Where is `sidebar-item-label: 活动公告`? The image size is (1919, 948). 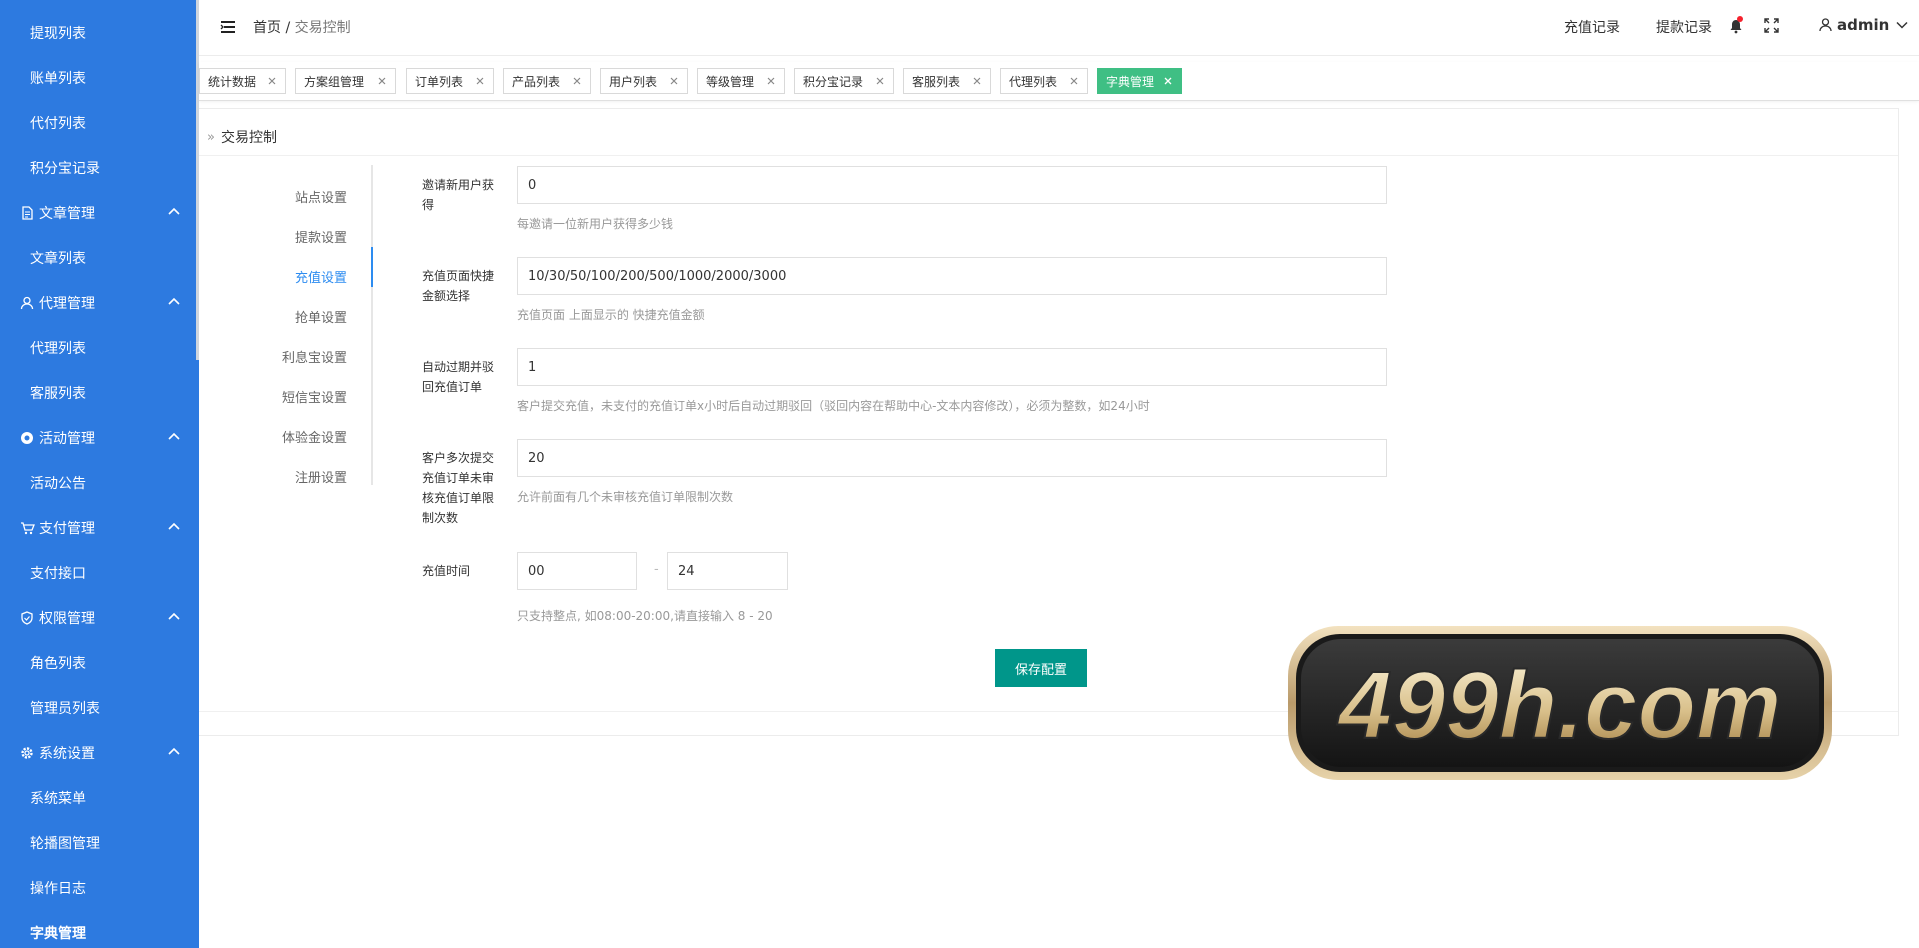
sidebar-item-label: 活动公告 is located at coordinates (58, 483).